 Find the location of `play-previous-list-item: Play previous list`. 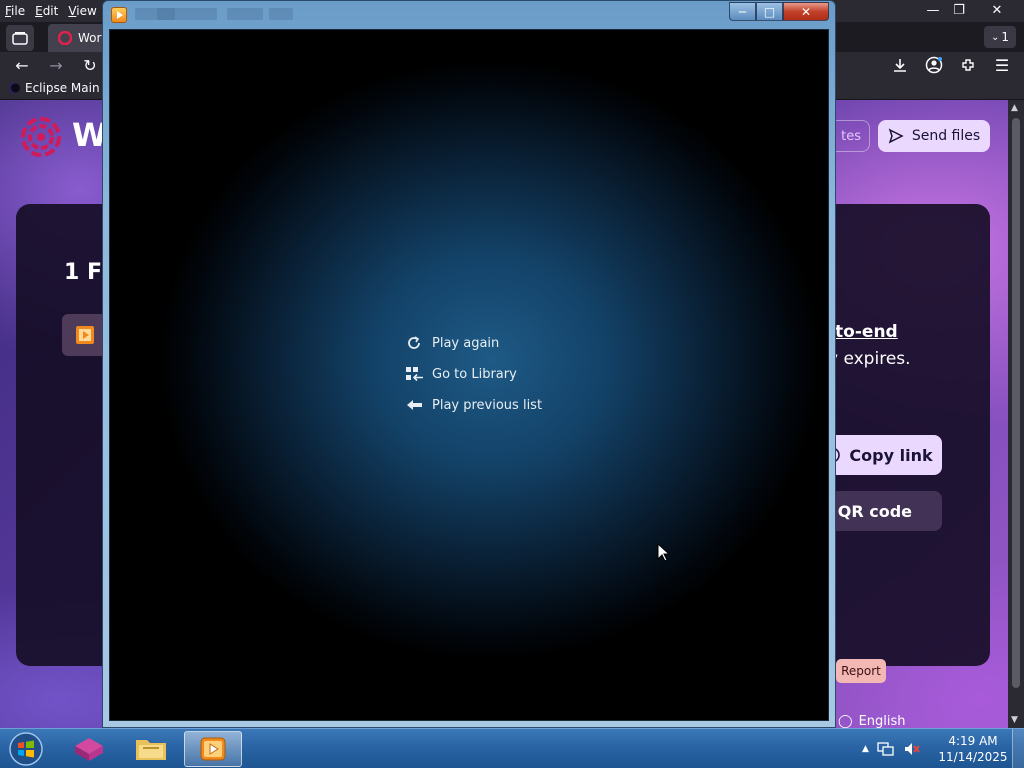

play-previous-list-item: Play previous list is located at coordinates (506, 405).